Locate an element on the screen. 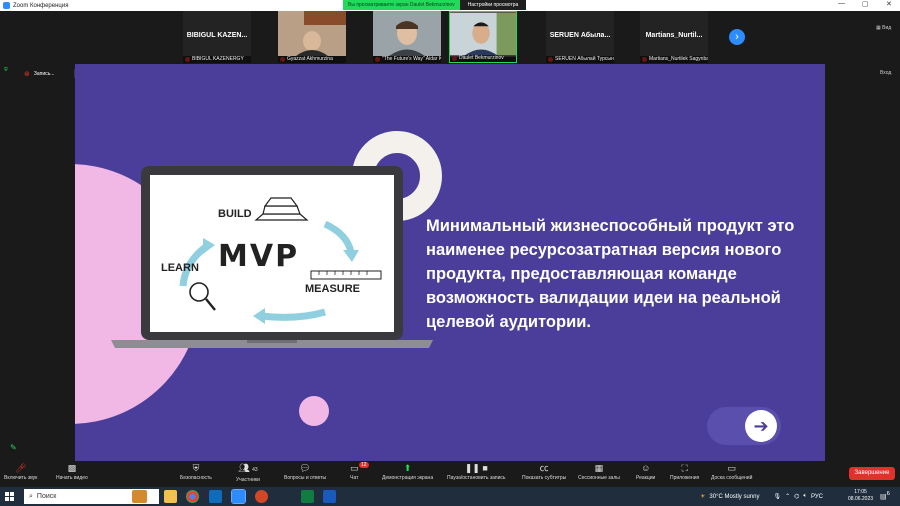  participant-caption: Daulet Bekmurzinov is located at coordinates (483, 58).